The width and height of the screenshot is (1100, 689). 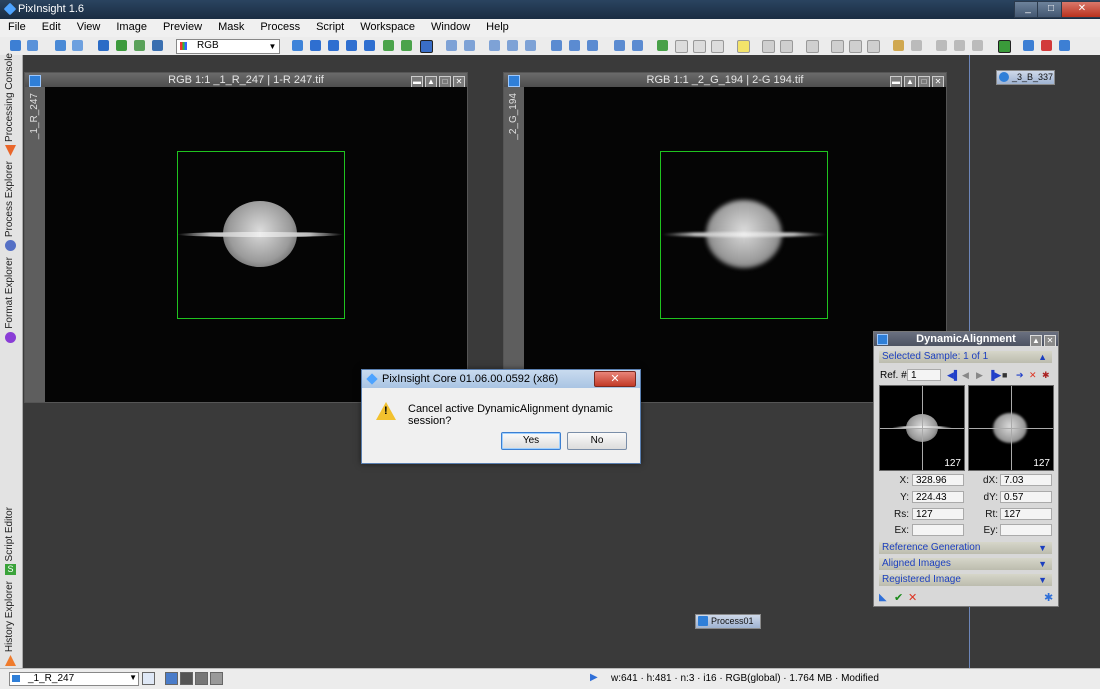 I want to click on tab-process-explorer: Process Explorer, so click(x=11, y=205).